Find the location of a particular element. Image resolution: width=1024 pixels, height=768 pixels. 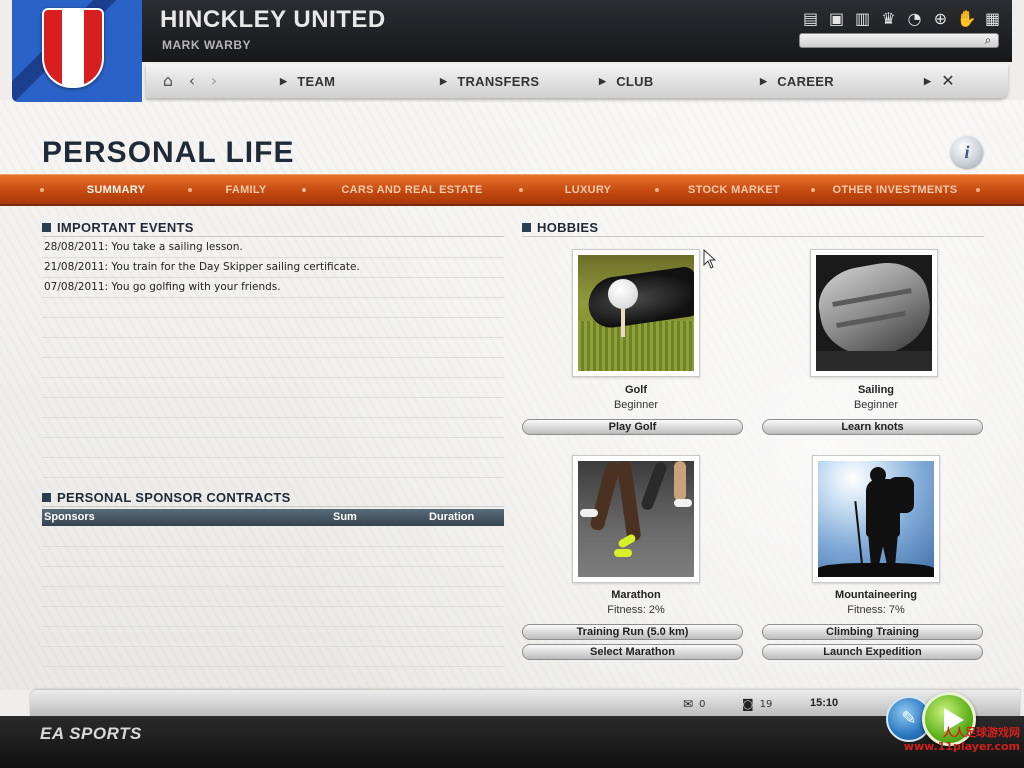

search-icon: ⌕ is located at coordinates (988, 40).